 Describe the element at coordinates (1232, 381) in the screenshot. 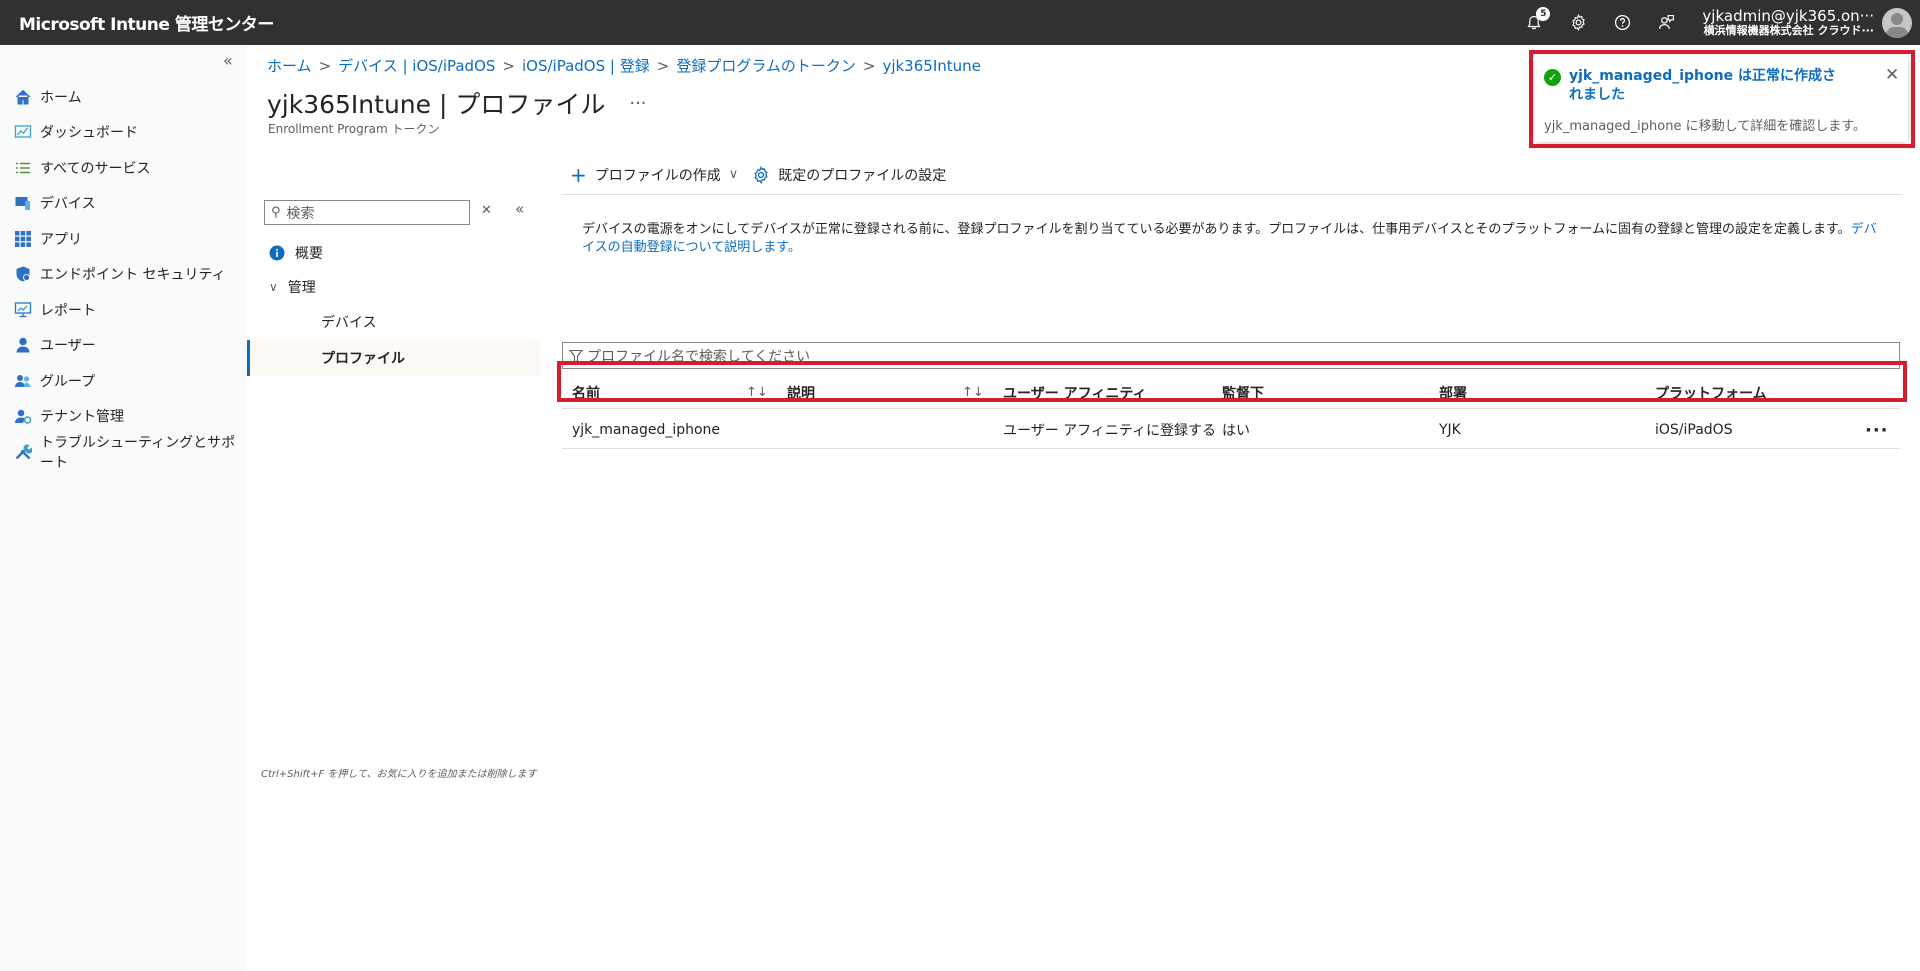

I see `row-highlight-box` at that location.